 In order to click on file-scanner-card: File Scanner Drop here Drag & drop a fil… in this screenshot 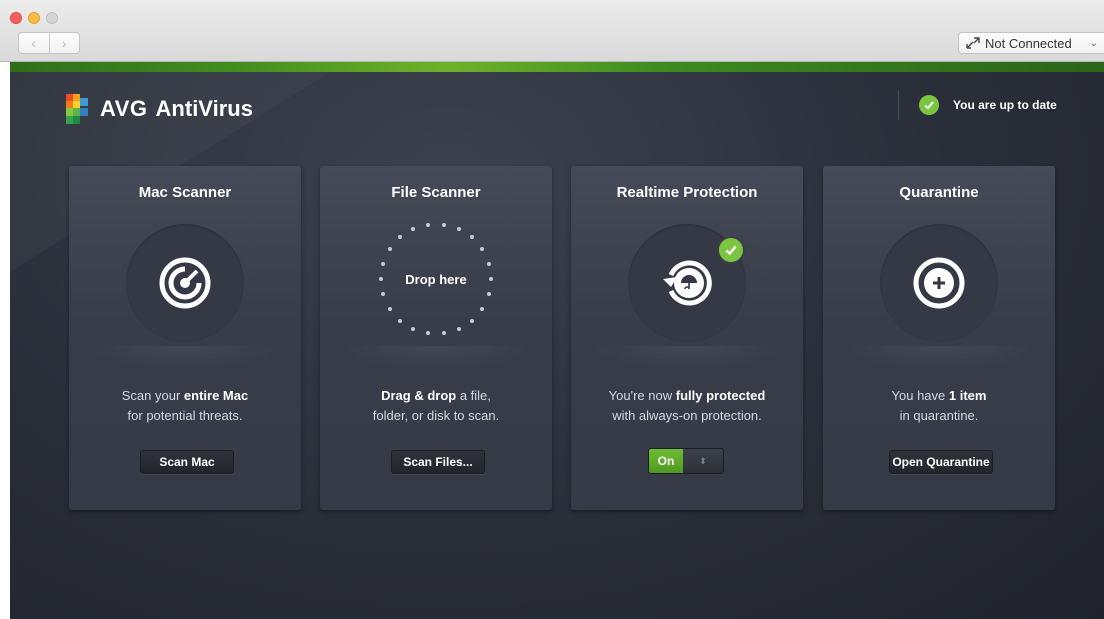, I will do `click(436, 338)`.